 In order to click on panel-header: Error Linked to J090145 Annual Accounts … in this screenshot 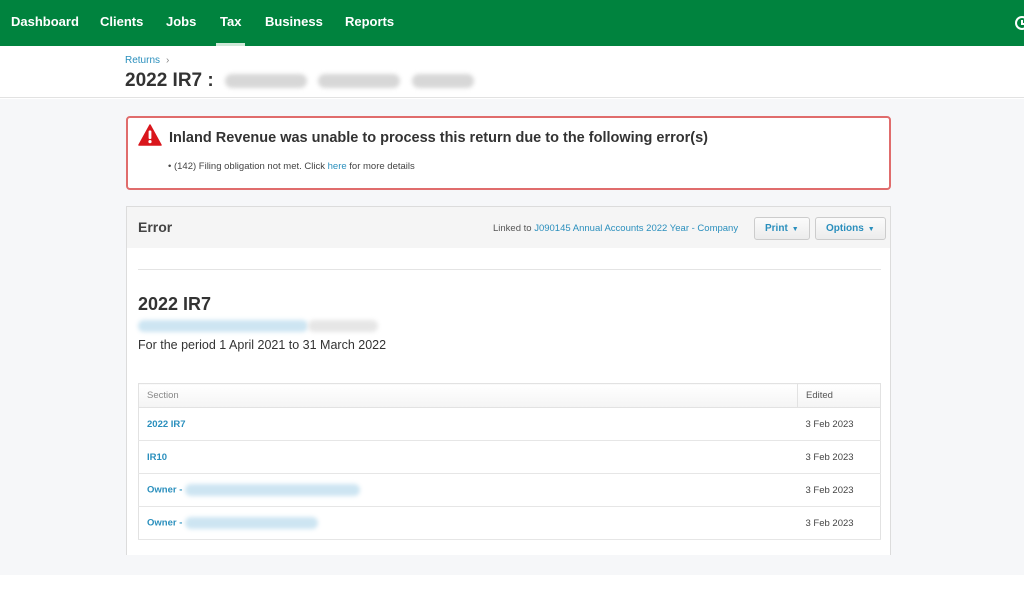, I will do `click(508, 227)`.